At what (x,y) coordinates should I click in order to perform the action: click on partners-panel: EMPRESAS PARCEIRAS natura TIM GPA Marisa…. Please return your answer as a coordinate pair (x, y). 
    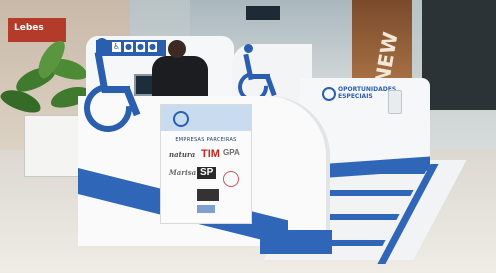
    Looking at the image, I should click on (206, 164).